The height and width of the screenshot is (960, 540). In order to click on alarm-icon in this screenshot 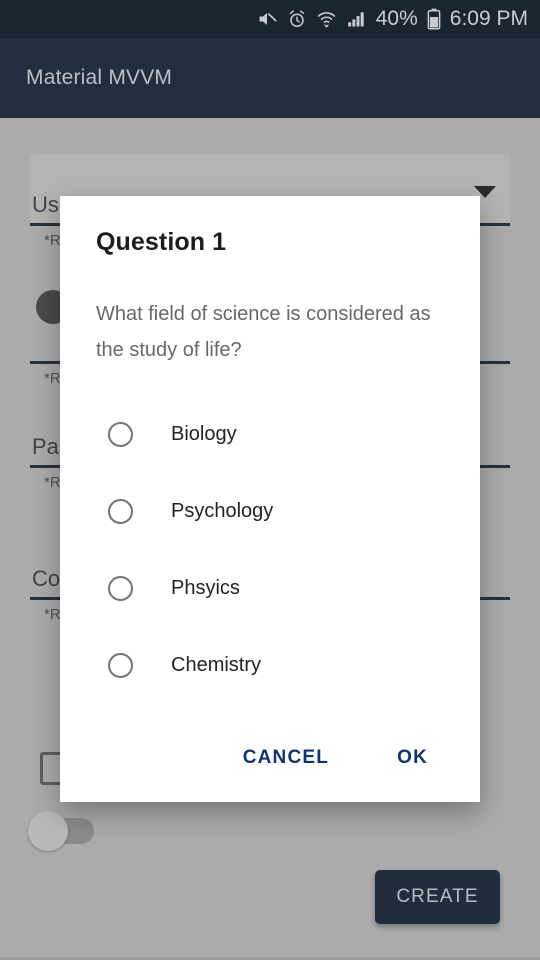, I will do `click(297, 19)`.